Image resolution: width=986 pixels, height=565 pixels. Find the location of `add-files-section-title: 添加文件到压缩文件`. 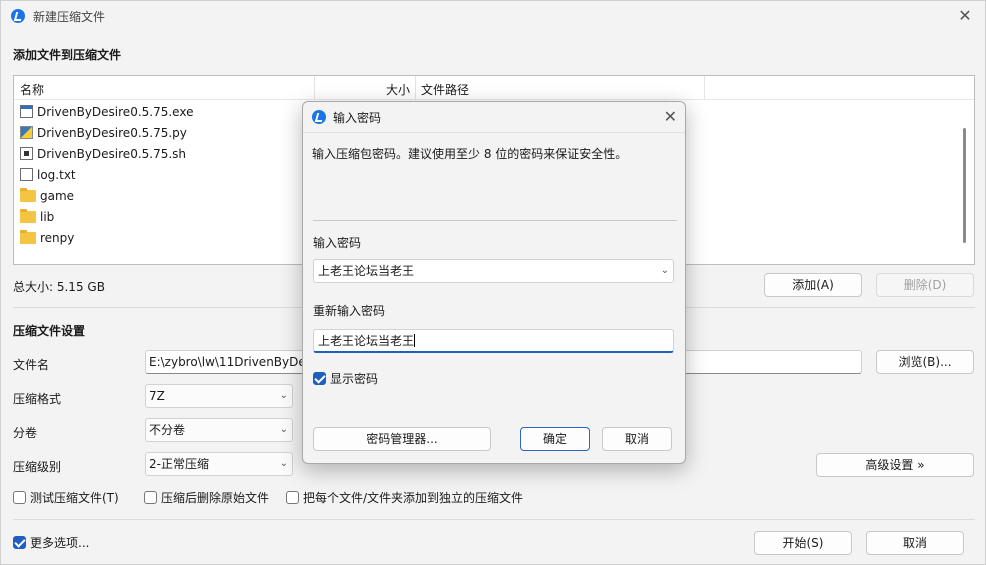

add-files-section-title: 添加文件到压缩文件 is located at coordinates (67, 55).